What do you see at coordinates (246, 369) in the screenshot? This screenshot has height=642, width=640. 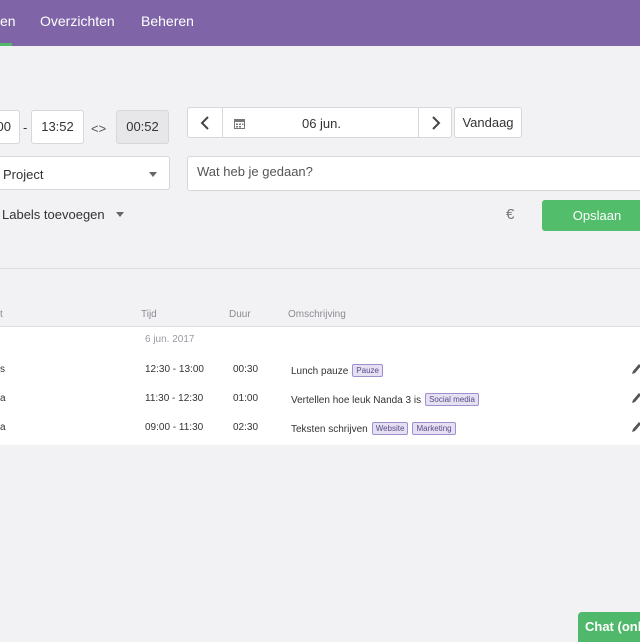 I see `row-duration: 00:30` at bounding box center [246, 369].